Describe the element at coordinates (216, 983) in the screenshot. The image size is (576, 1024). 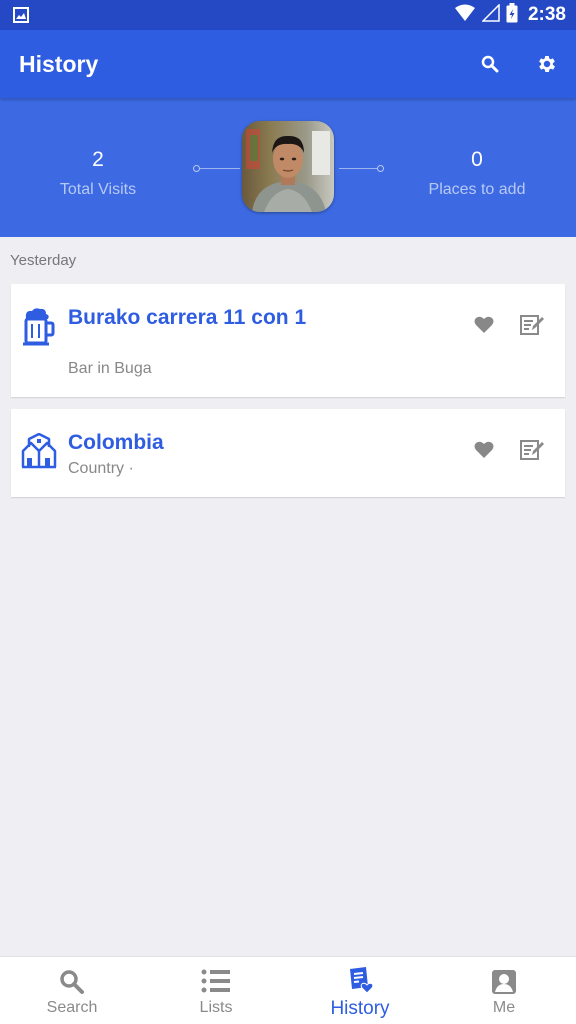
I see `list-icon` at that location.